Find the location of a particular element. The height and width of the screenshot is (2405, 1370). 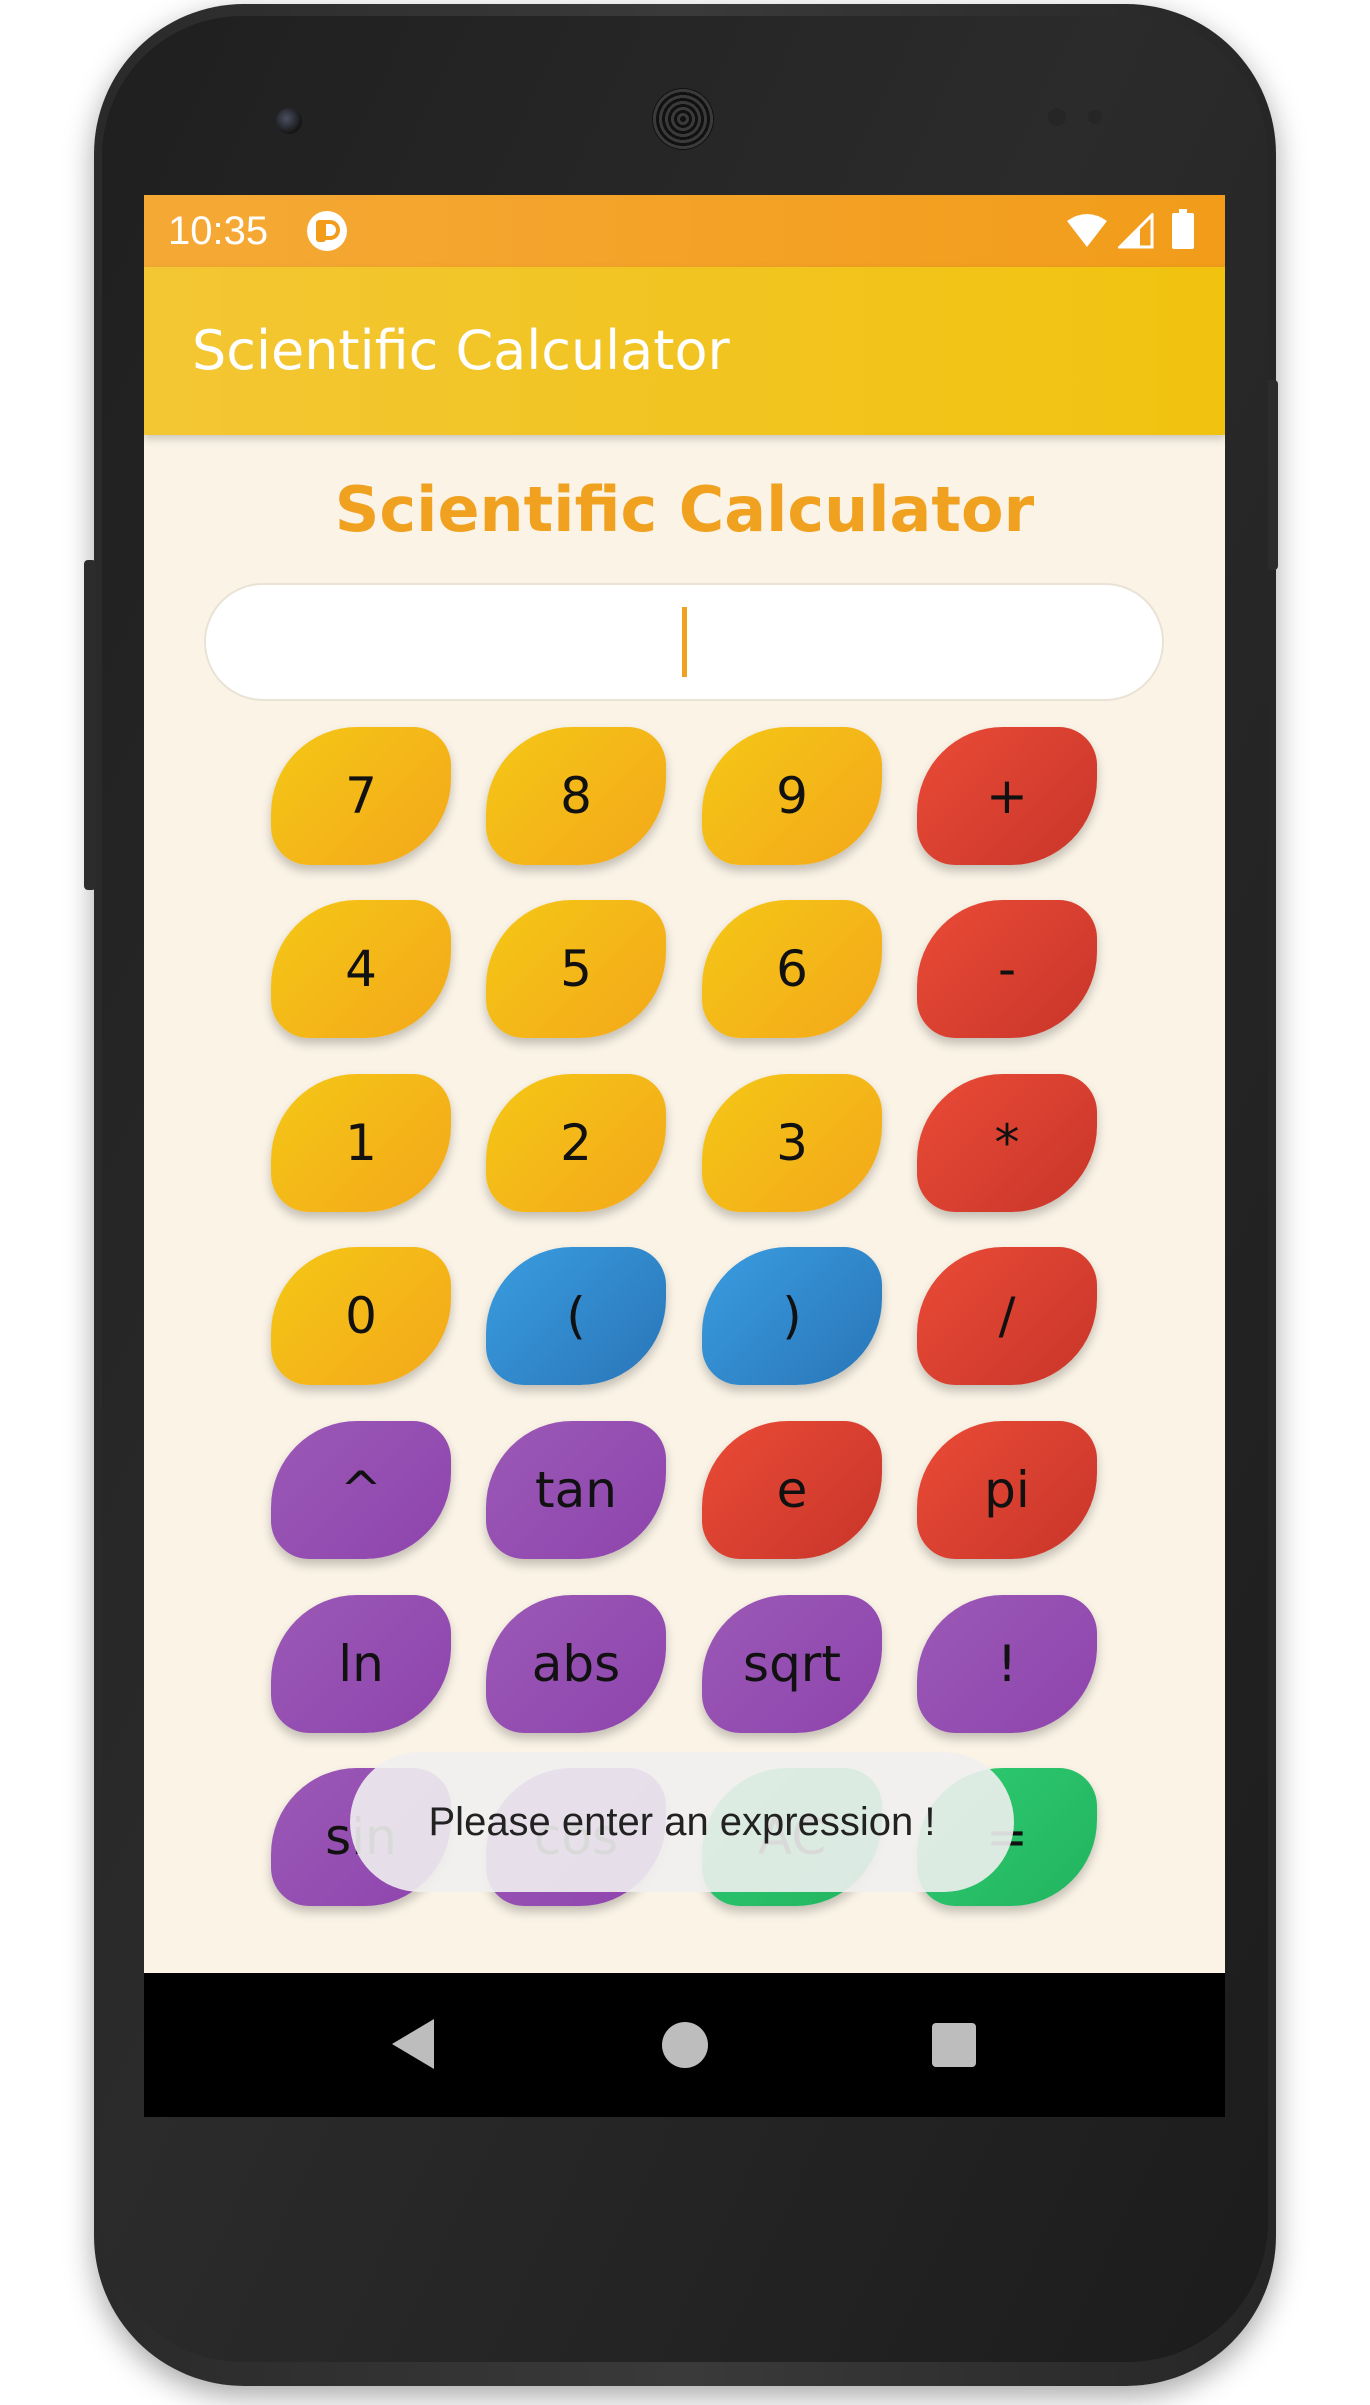

key-button: 9 is located at coordinates (792, 796).